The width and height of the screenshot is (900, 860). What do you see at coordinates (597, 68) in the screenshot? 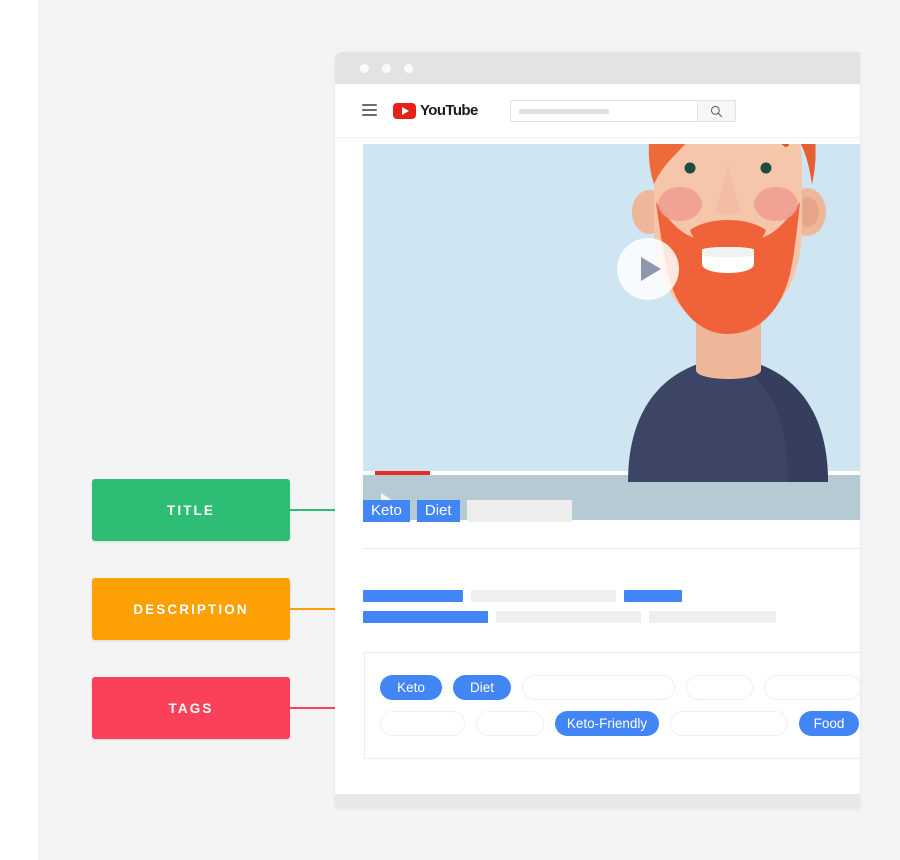
I see `browser-titlebar` at bounding box center [597, 68].